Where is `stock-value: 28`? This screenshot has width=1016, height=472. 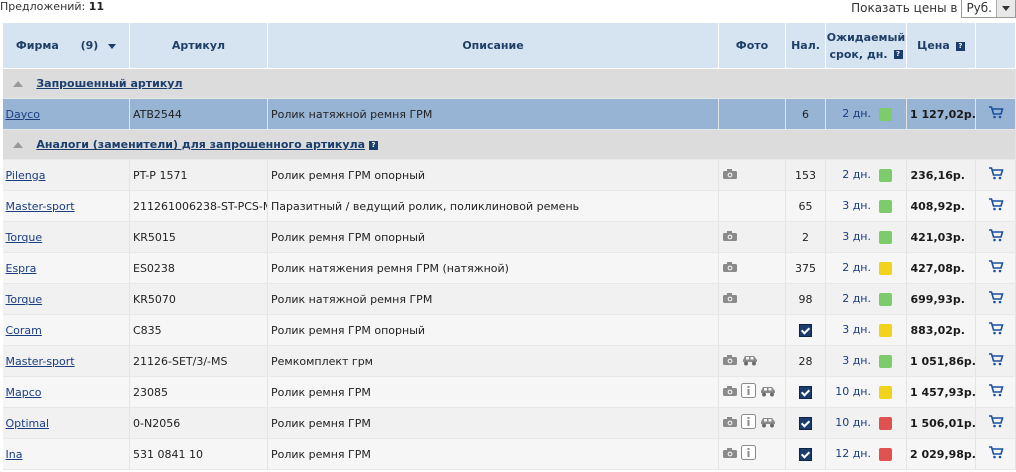
stock-value: 28 is located at coordinates (805, 361).